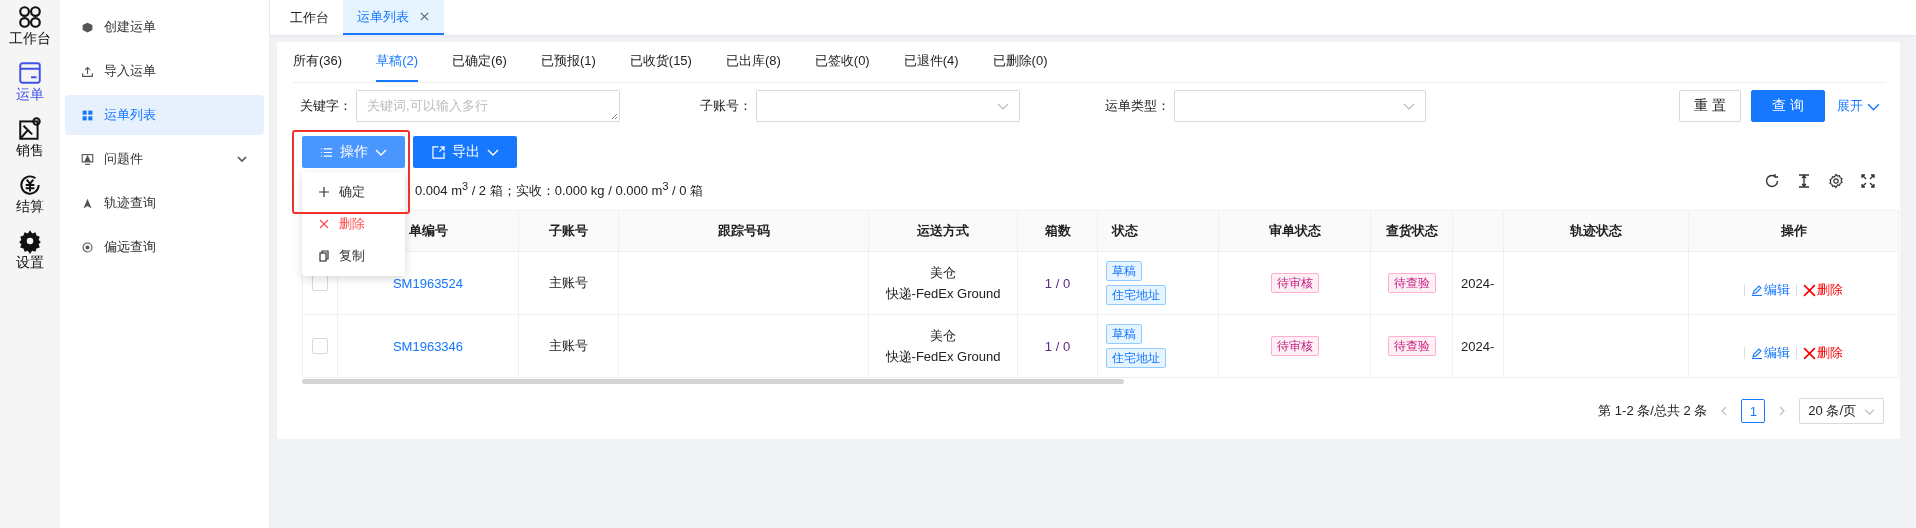  I want to click on plus-icon, so click(324, 192).